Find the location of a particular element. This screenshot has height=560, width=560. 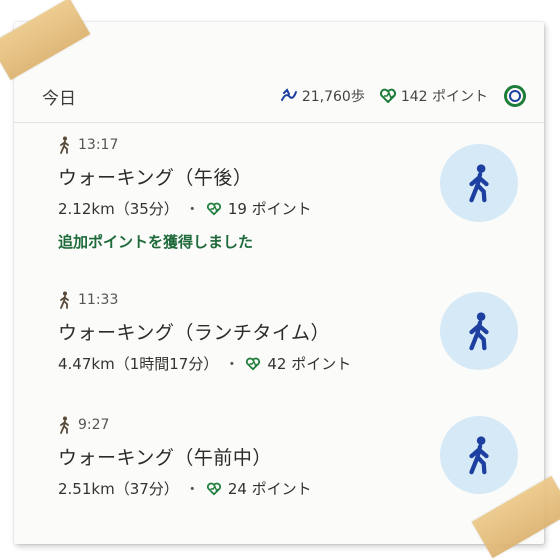

activity-distance: 2.12km（35分） is located at coordinates (118, 209).